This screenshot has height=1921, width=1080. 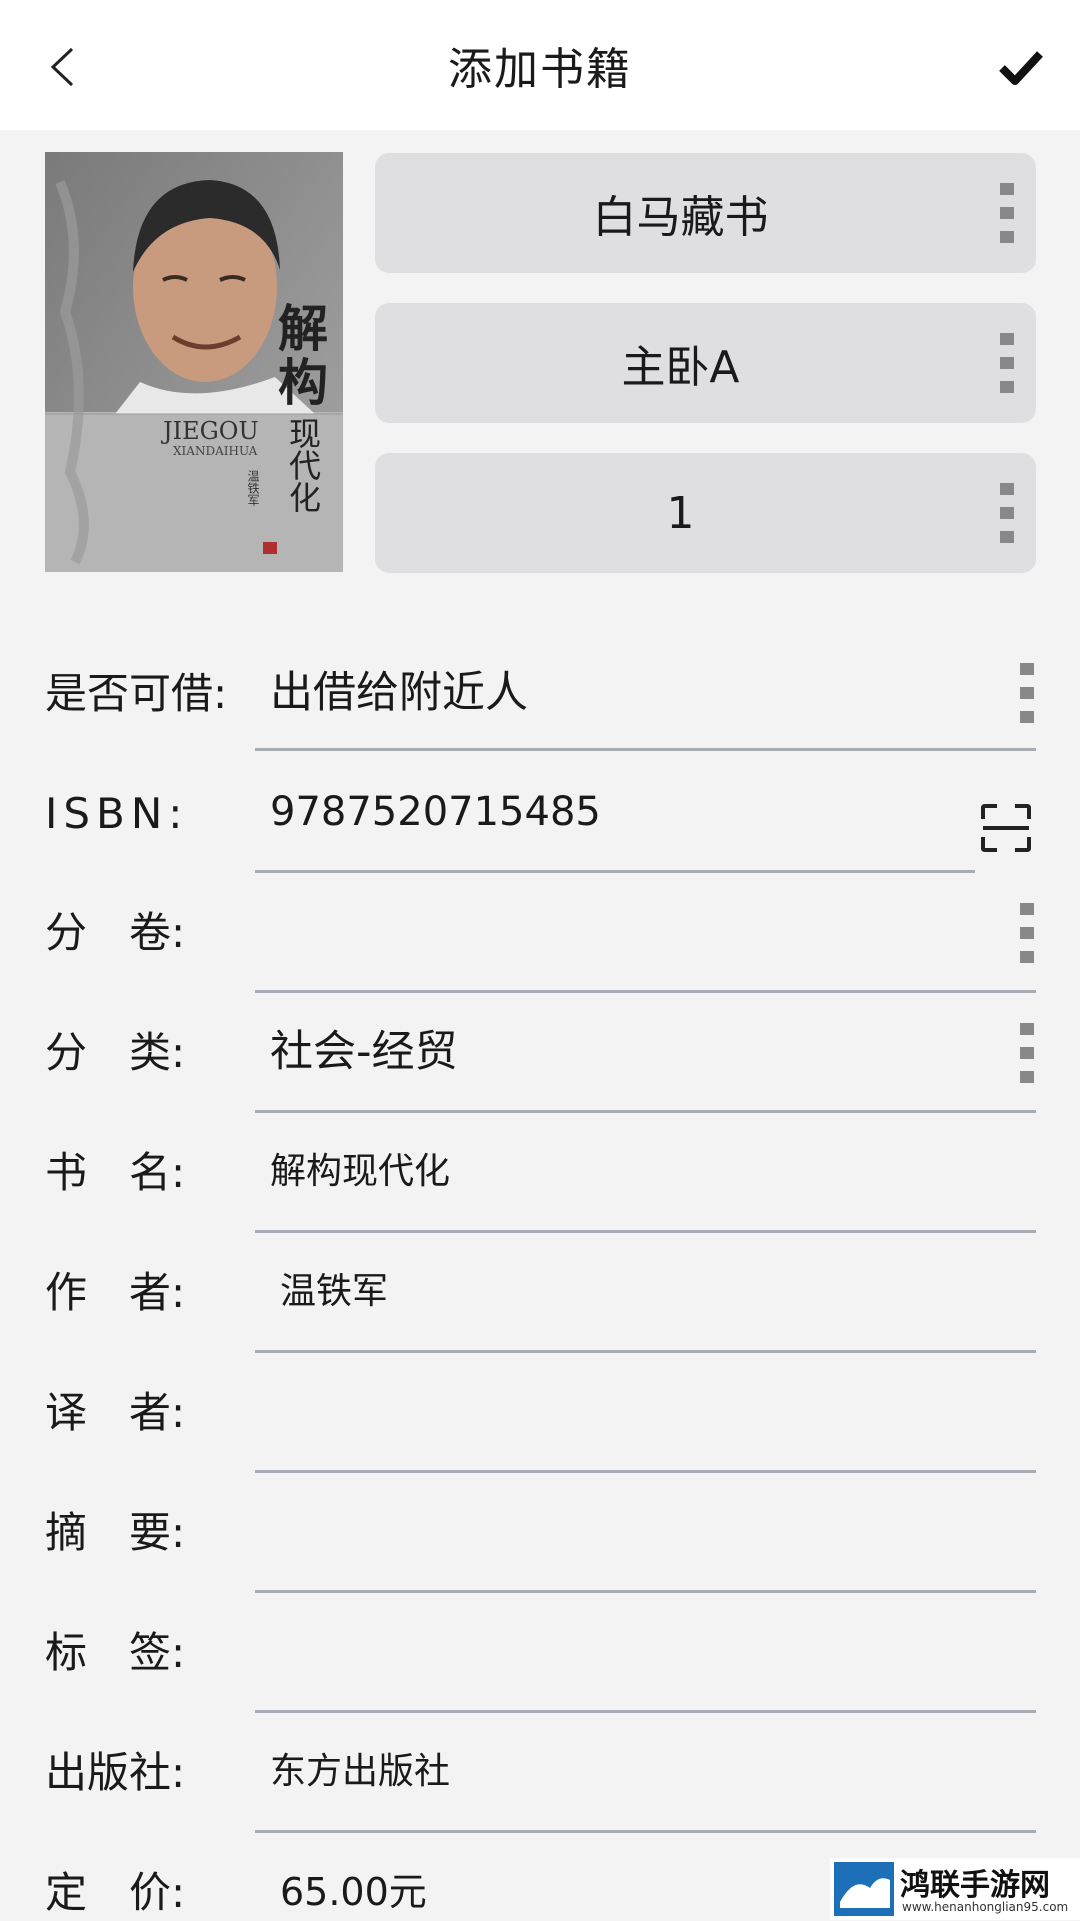 What do you see at coordinates (360, 1772) in the screenshot?
I see `publisher-input: 东方出版社` at bounding box center [360, 1772].